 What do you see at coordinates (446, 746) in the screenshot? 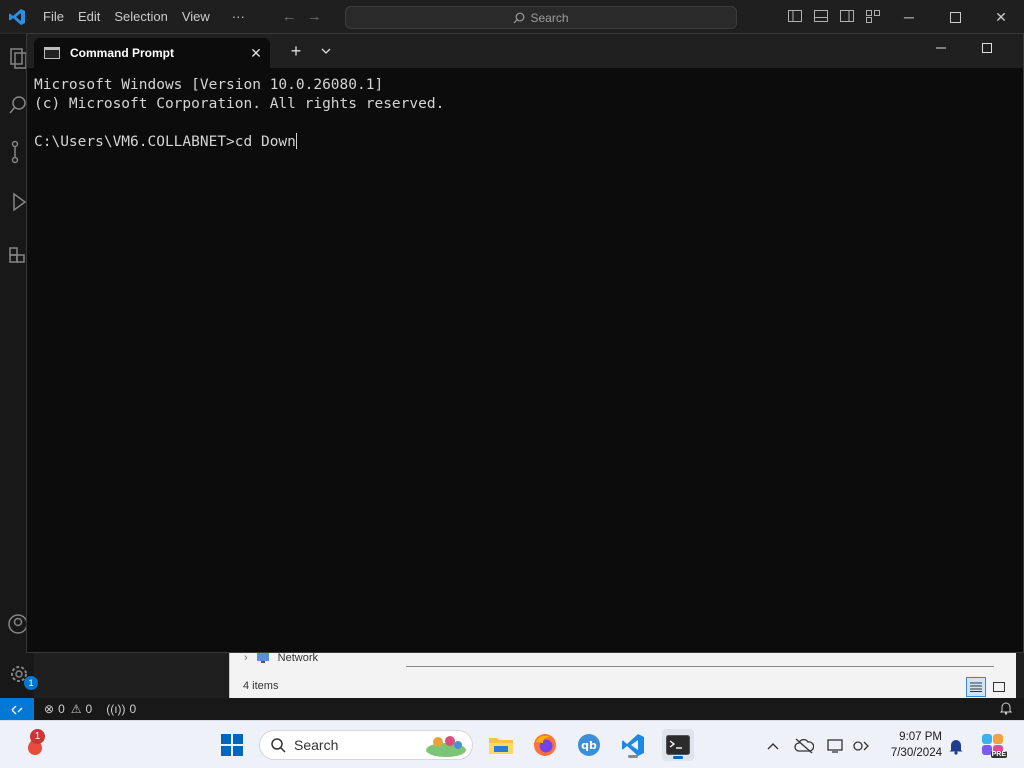
I see `search-highlight-icon` at bounding box center [446, 746].